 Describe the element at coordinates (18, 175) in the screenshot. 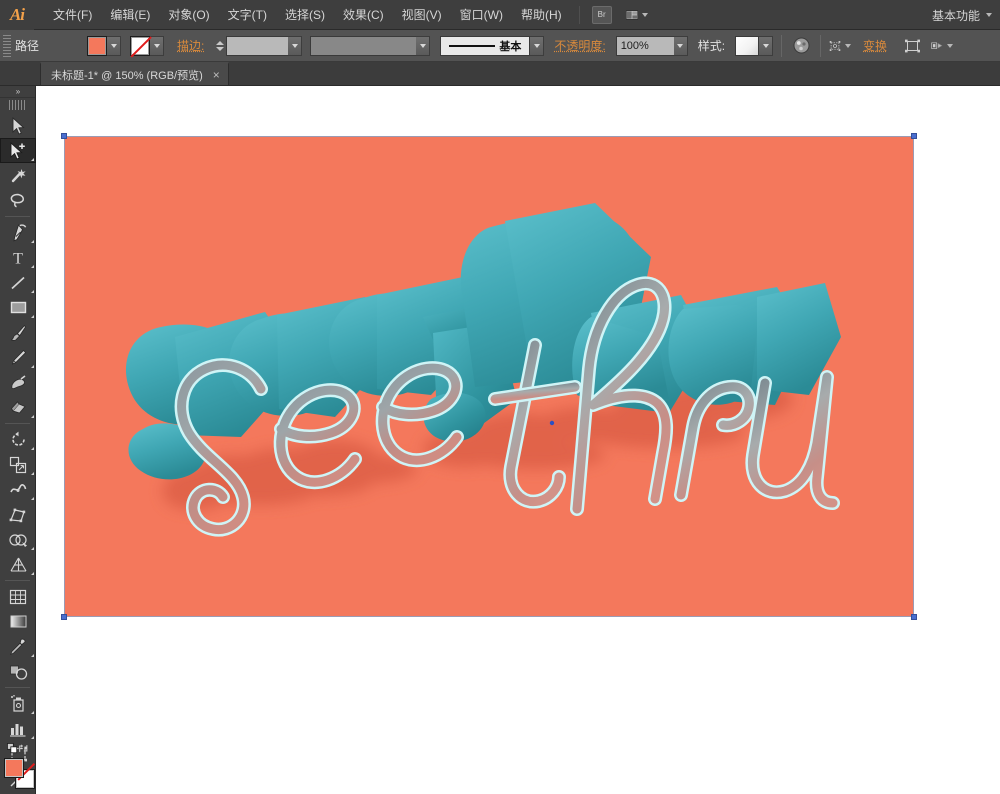

I see `tool-magic-wand` at that location.